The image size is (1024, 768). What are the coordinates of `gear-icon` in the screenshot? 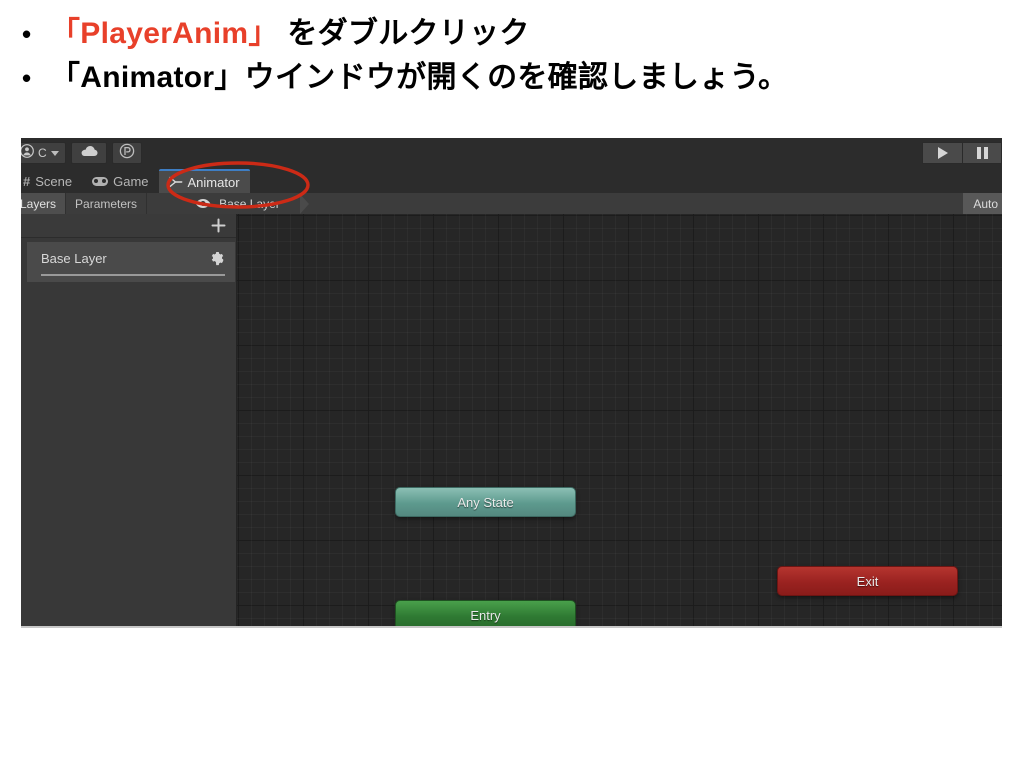 It's located at (217, 258).